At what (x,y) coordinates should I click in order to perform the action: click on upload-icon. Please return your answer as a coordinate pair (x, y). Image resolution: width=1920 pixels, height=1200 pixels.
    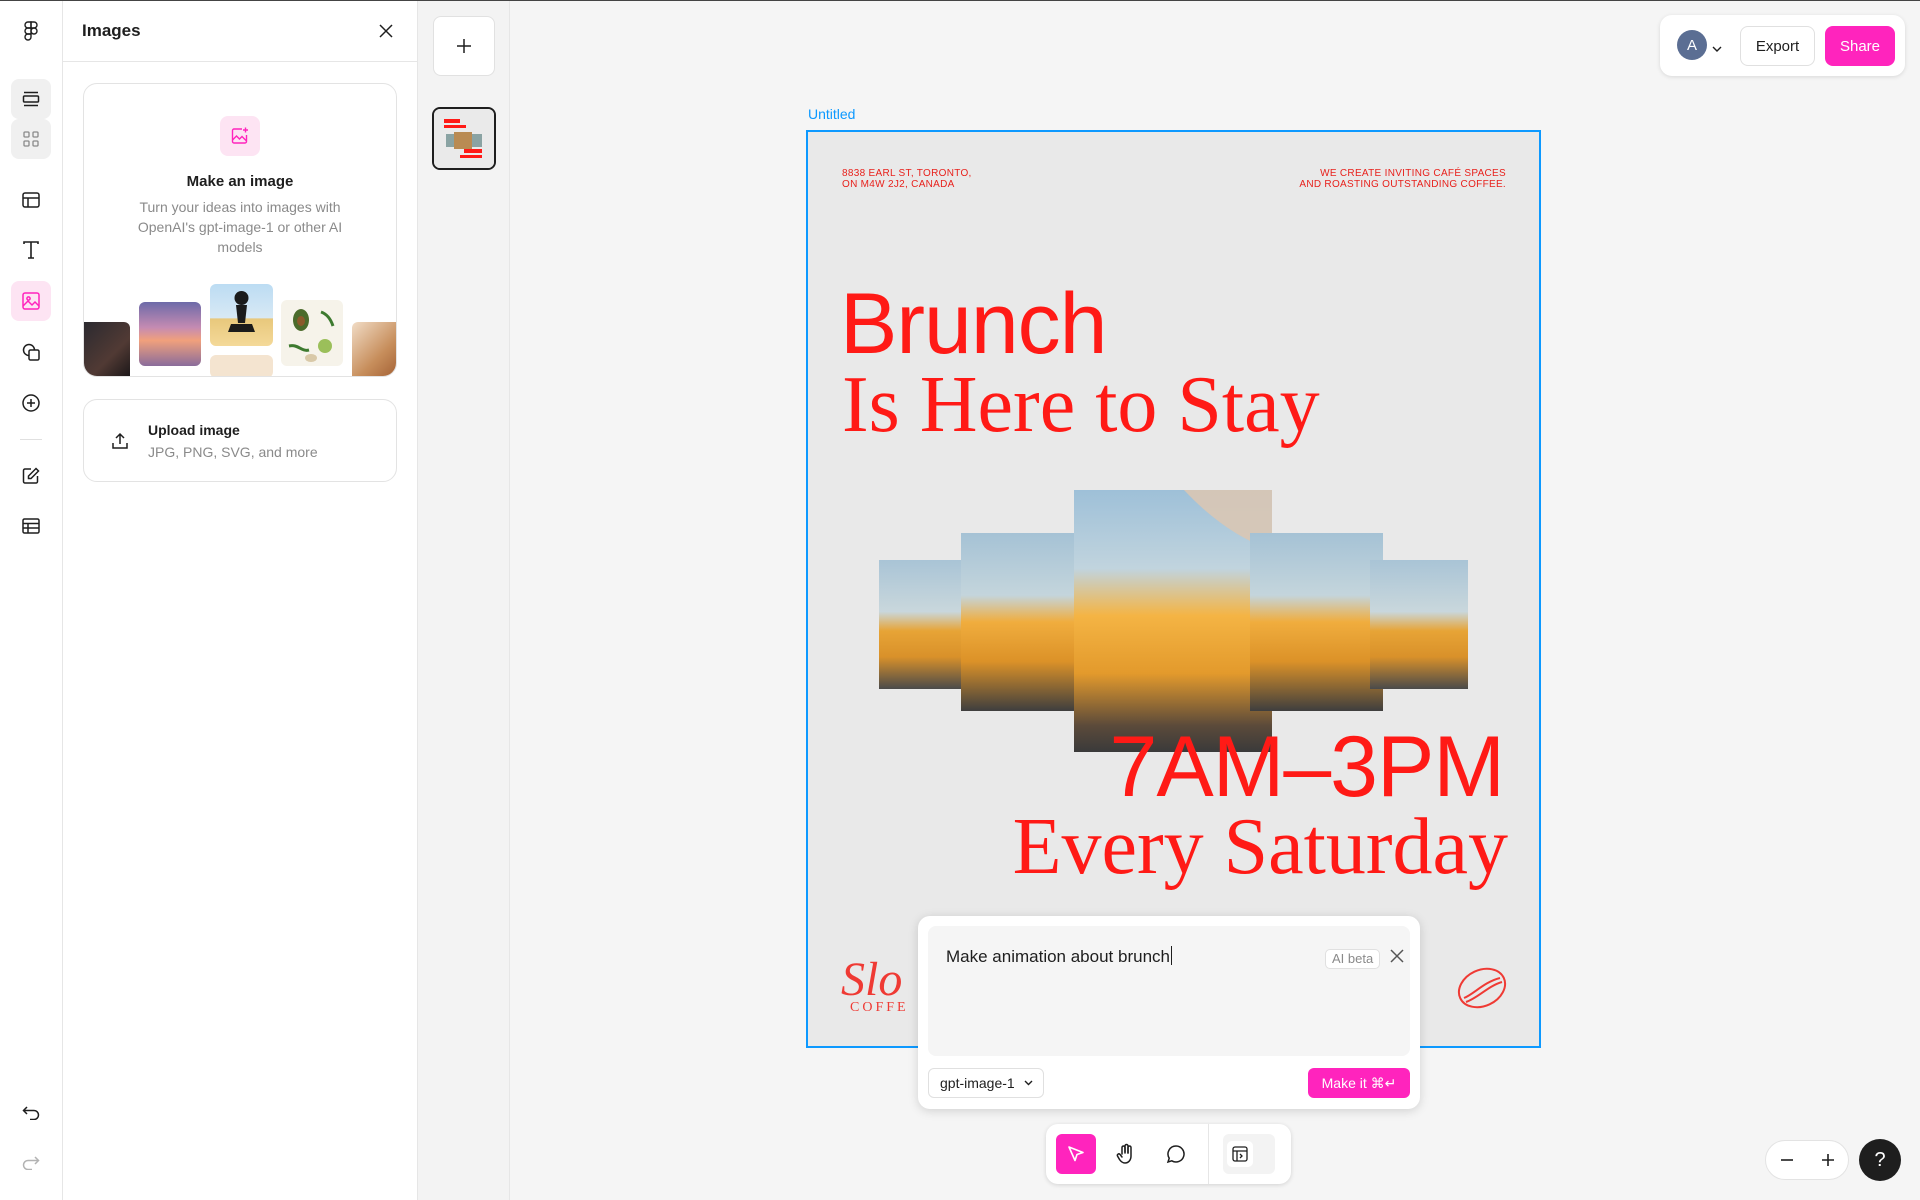
    Looking at the image, I should click on (120, 441).